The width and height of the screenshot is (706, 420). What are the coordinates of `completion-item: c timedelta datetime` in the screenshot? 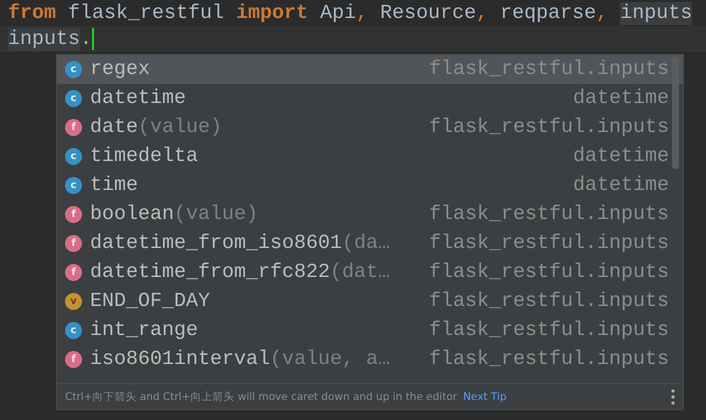 It's located at (370, 156).